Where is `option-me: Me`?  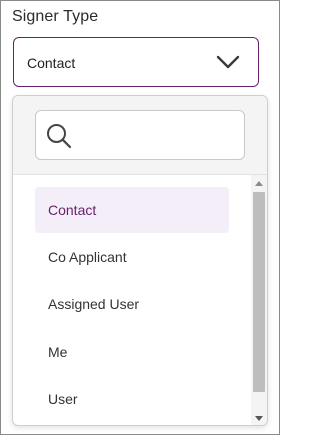 option-me: Me is located at coordinates (132, 352).